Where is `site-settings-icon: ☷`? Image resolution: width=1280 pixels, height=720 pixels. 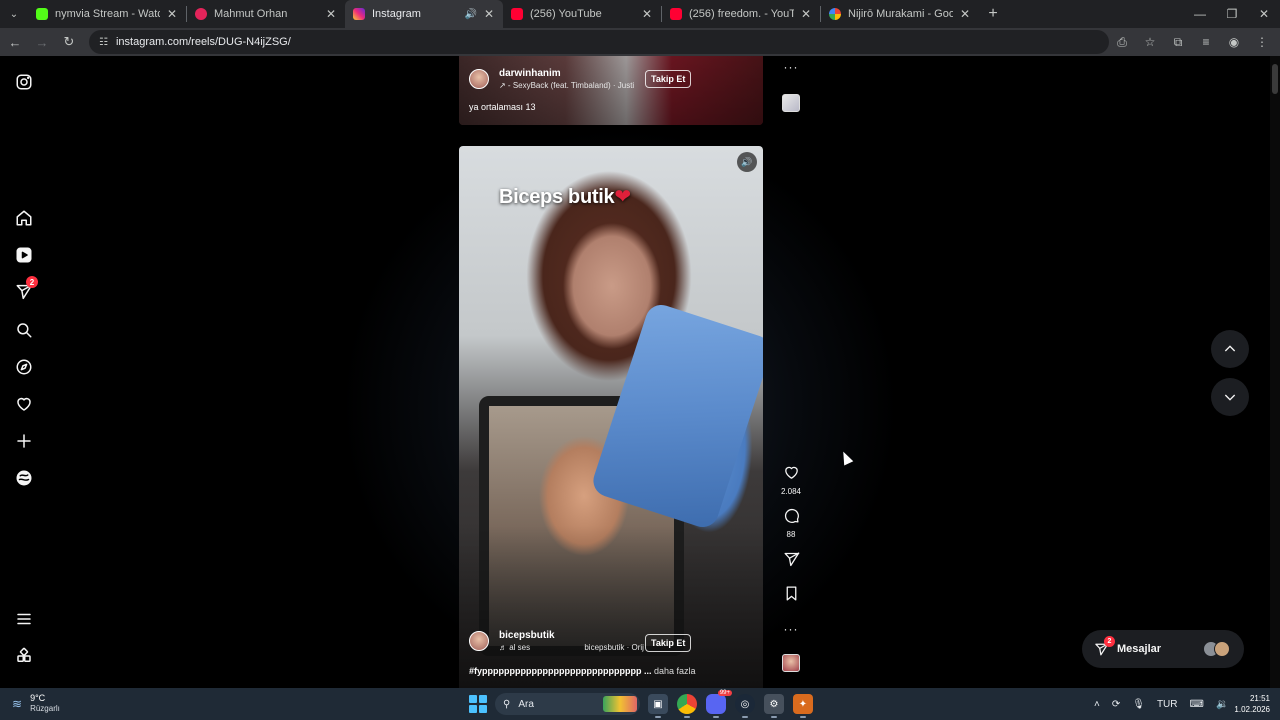 site-settings-icon: ☷ is located at coordinates (103, 42).